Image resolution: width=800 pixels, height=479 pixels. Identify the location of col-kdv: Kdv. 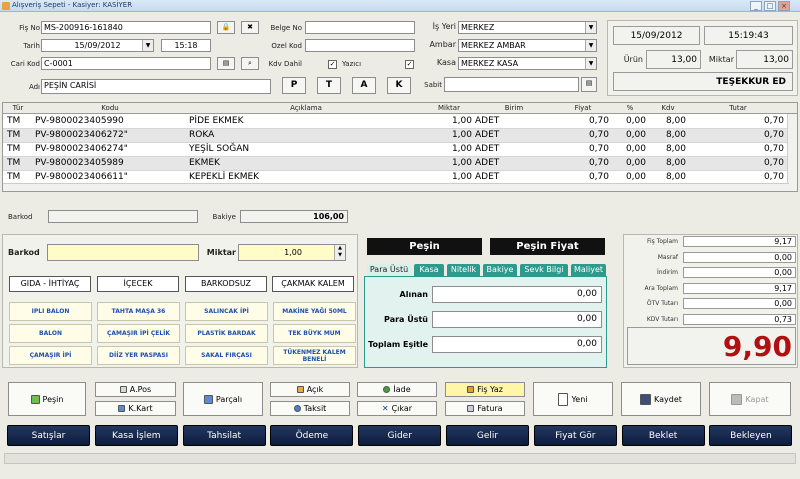
(668, 108).